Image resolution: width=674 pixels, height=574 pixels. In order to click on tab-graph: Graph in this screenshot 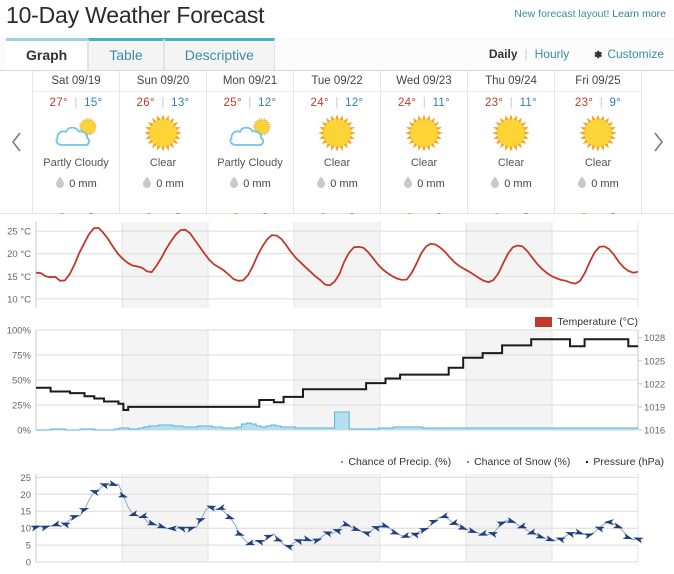, I will do `click(47, 54)`.